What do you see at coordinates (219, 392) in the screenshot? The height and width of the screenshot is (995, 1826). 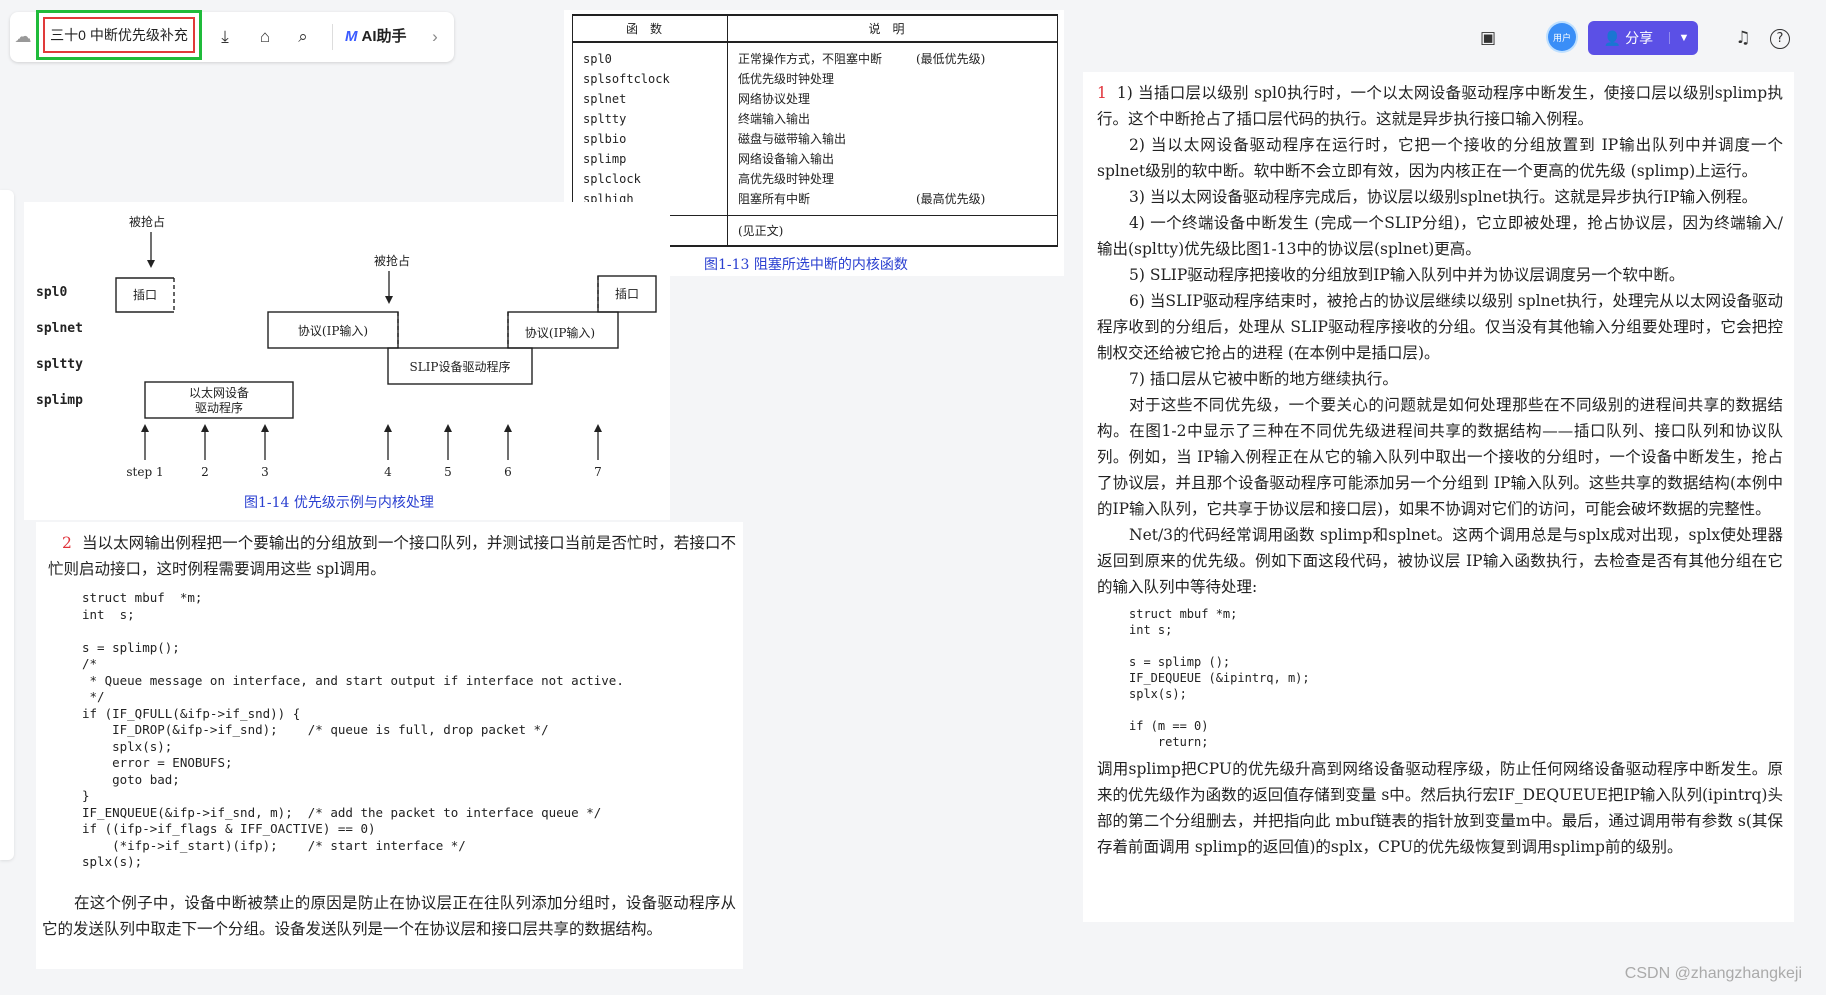 I see `ethernet-driver-label-line1: 以太网设备` at bounding box center [219, 392].